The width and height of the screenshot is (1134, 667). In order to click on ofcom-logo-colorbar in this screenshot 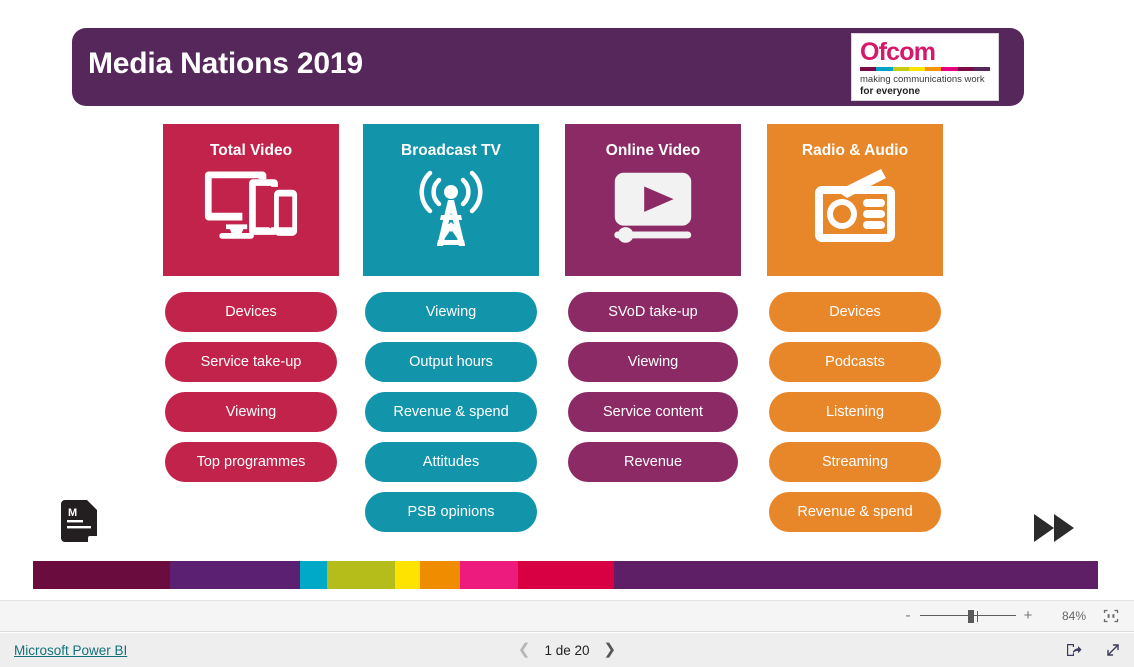, I will do `click(925, 69)`.